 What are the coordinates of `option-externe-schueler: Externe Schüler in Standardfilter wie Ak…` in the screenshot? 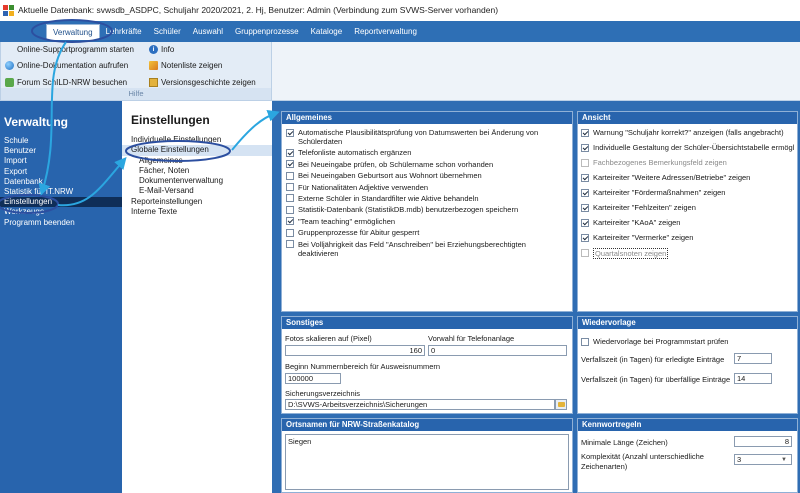 It's located at (427, 198).